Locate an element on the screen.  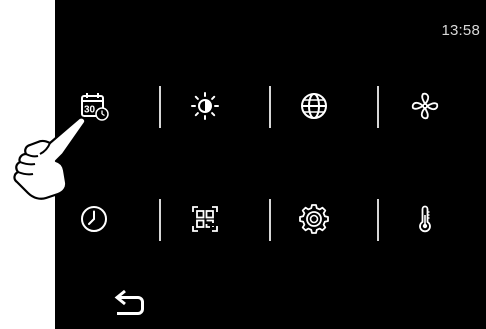
globe-icon is located at coordinates (314, 106).